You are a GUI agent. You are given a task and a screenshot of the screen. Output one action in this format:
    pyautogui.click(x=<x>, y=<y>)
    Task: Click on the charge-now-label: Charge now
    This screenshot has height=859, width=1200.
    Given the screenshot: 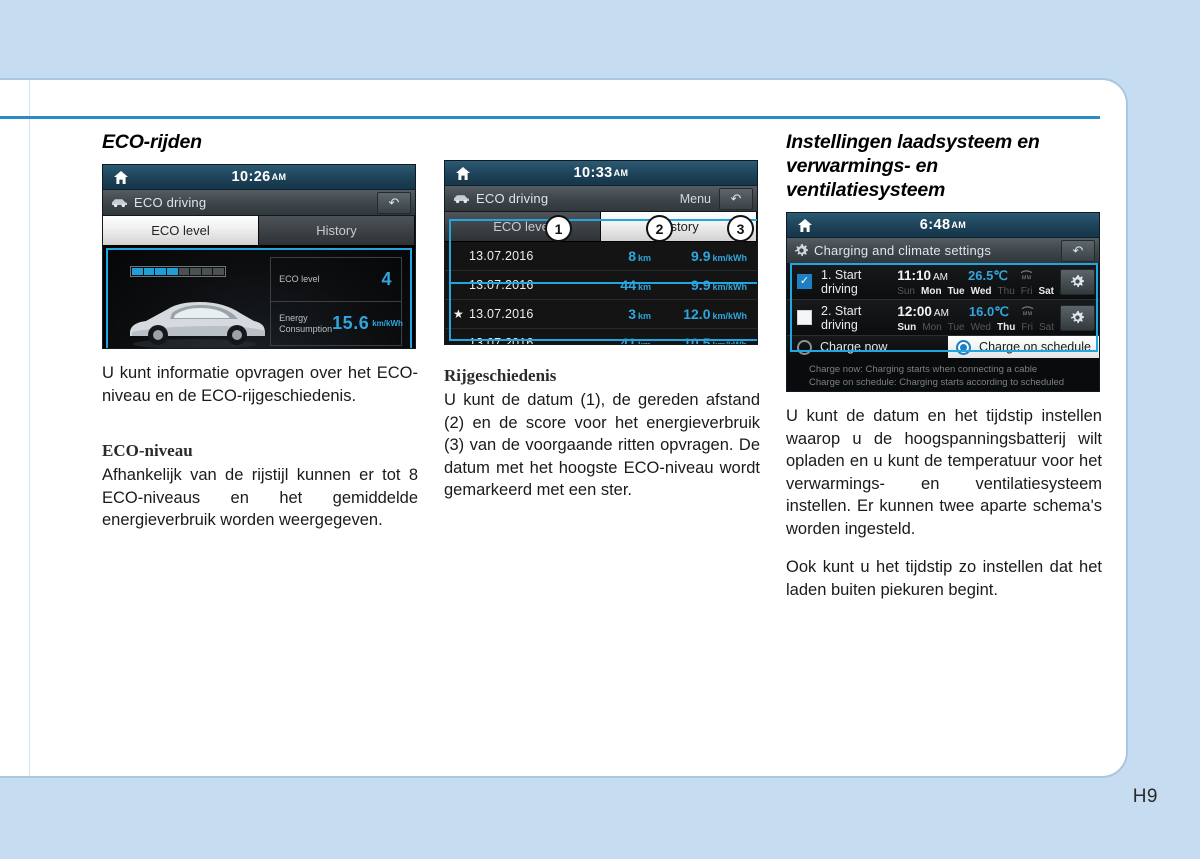 What is the action you would take?
    pyautogui.click(x=854, y=347)
    